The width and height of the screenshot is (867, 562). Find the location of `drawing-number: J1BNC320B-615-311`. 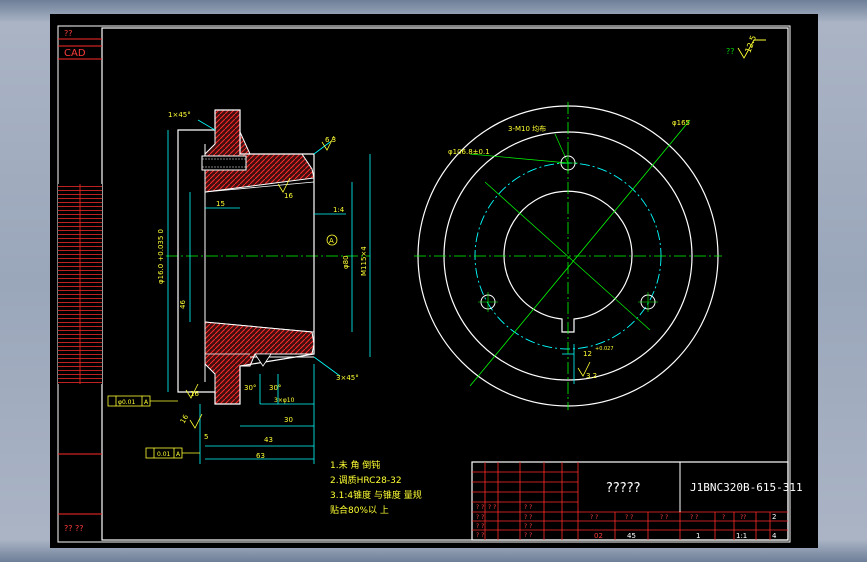

drawing-number: J1BNC320B-615-311 is located at coordinates (746, 487).